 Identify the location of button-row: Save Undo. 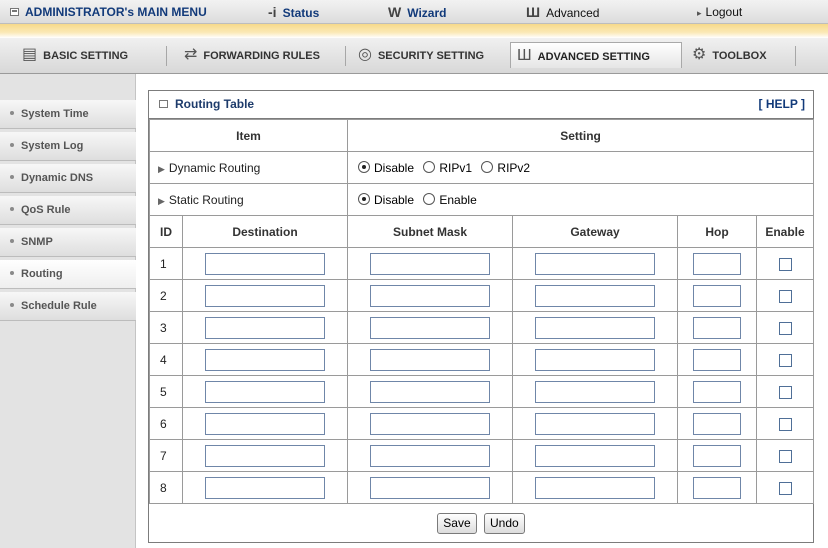
(481, 524).